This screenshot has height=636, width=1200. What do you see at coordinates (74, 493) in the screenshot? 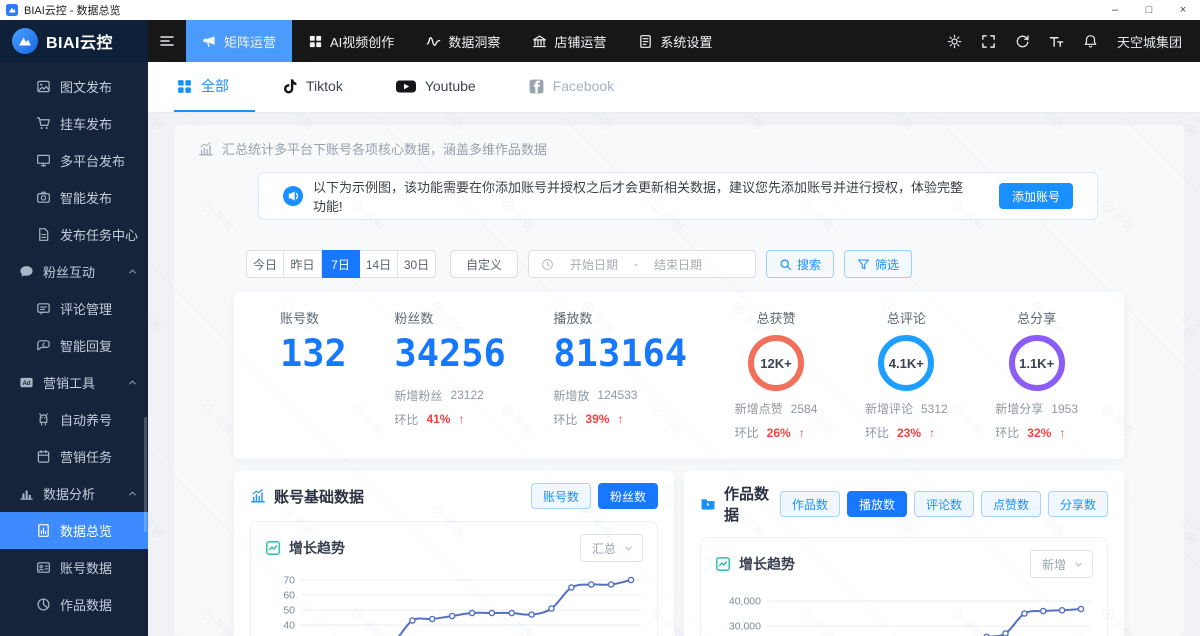
I see `sidebar-group-data-analysis: 数据分析` at bounding box center [74, 493].